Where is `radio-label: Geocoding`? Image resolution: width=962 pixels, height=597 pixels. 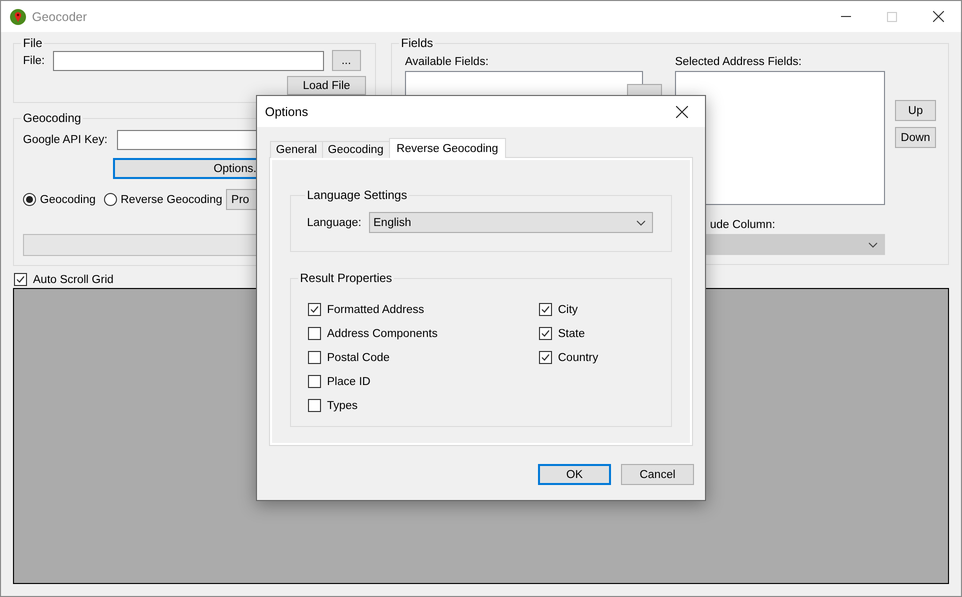 radio-label: Geocoding is located at coordinates (68, 200).